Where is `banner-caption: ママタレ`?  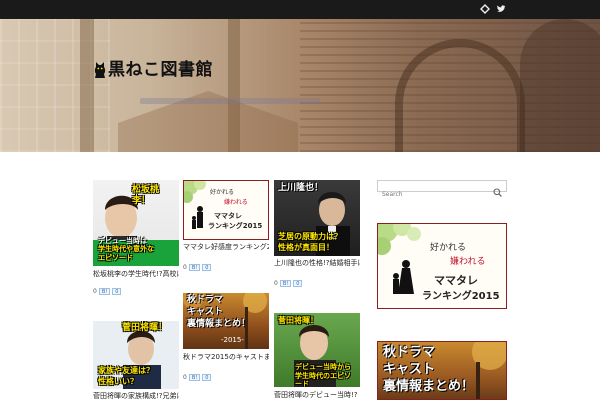
banner-caption: ママタレ is located at coordinates (456, 280).